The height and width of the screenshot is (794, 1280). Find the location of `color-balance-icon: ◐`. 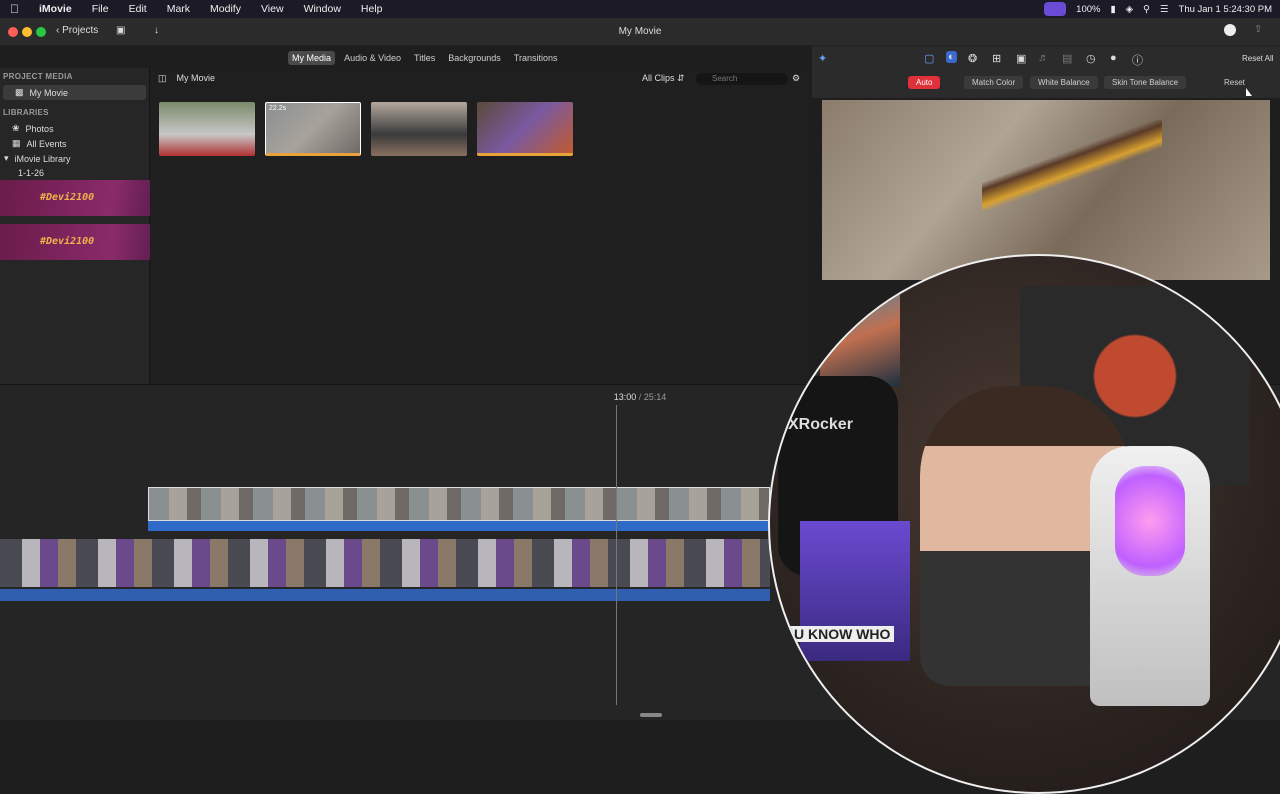

color-balance-icon: ◐ is located at coordinates (951, 57).